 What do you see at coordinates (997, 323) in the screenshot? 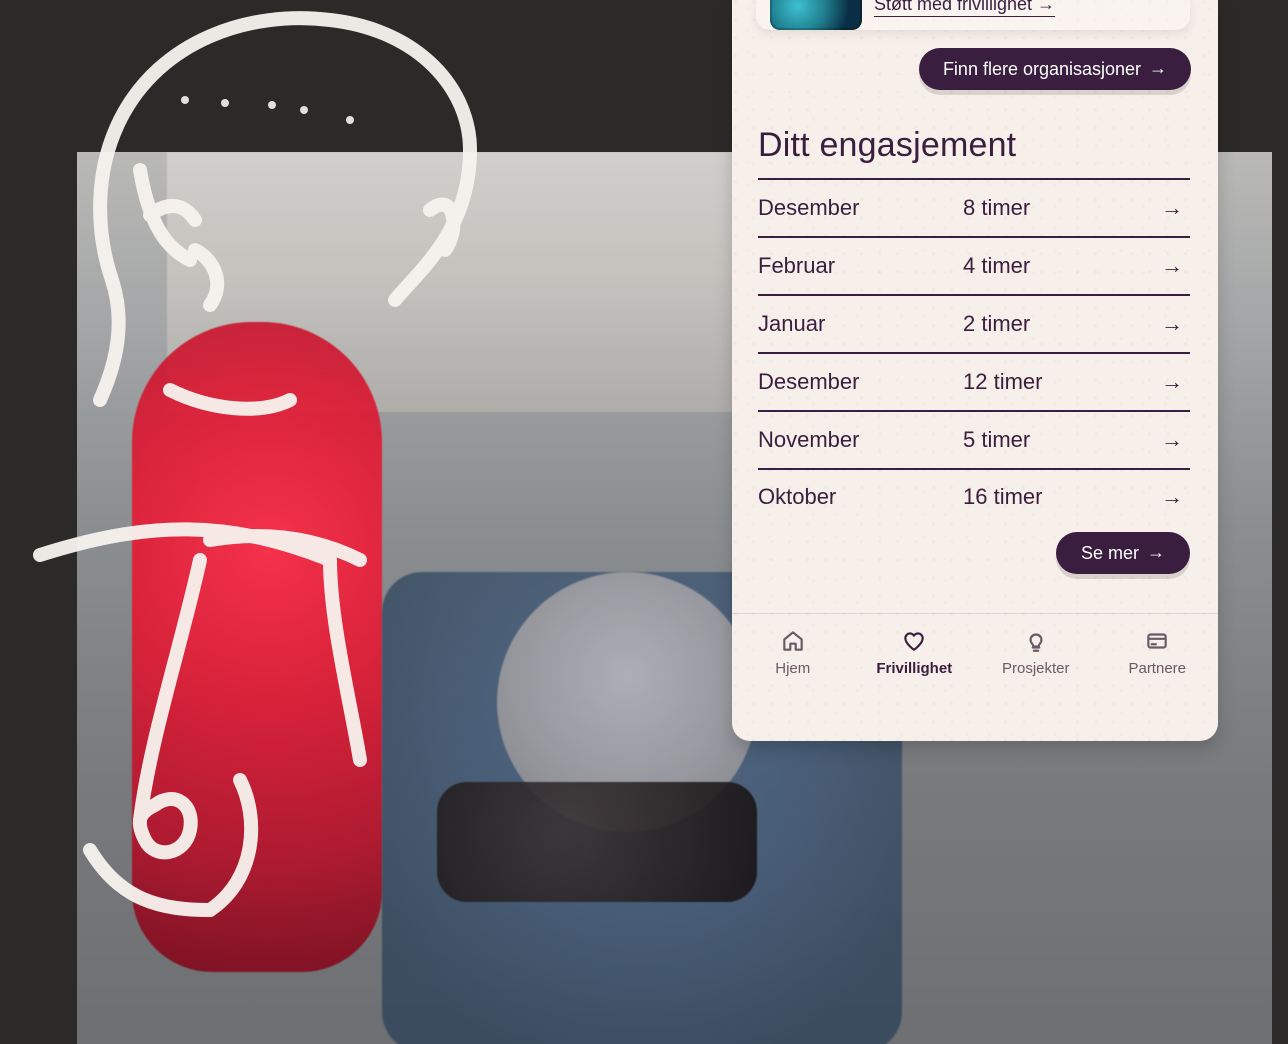
I see `engagement-hours: 2 timer` at bounding box center [997, 323].